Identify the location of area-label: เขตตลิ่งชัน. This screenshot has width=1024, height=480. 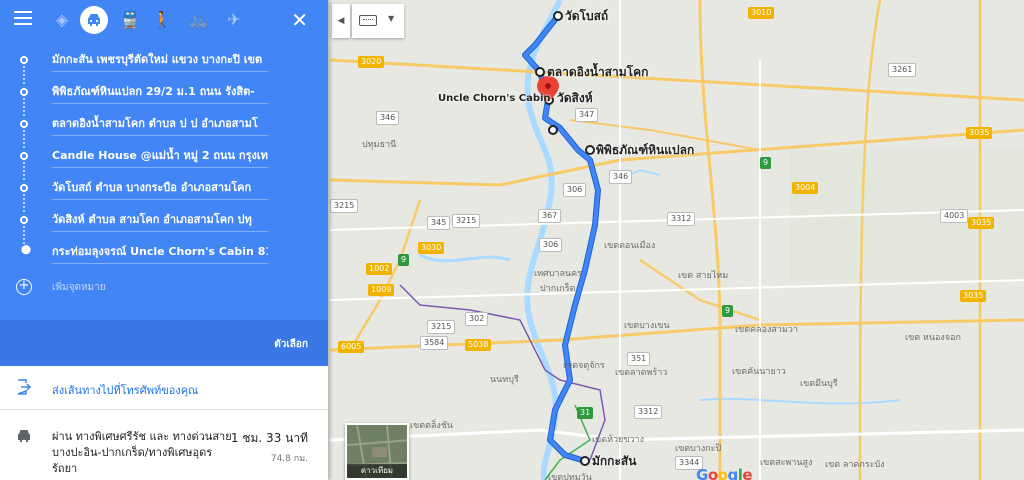
(432, 426).